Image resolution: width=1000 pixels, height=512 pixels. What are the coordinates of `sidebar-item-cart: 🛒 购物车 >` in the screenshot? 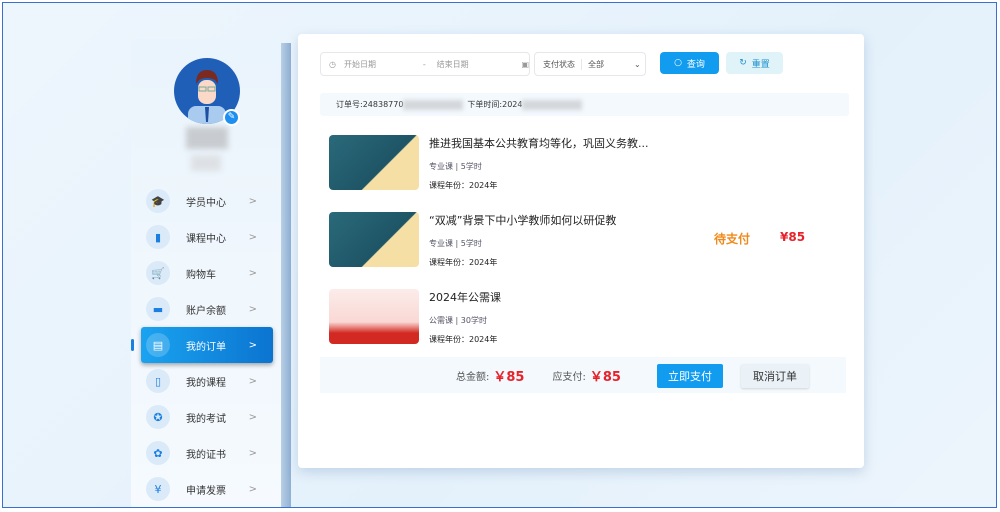 It's located at (207, 273).